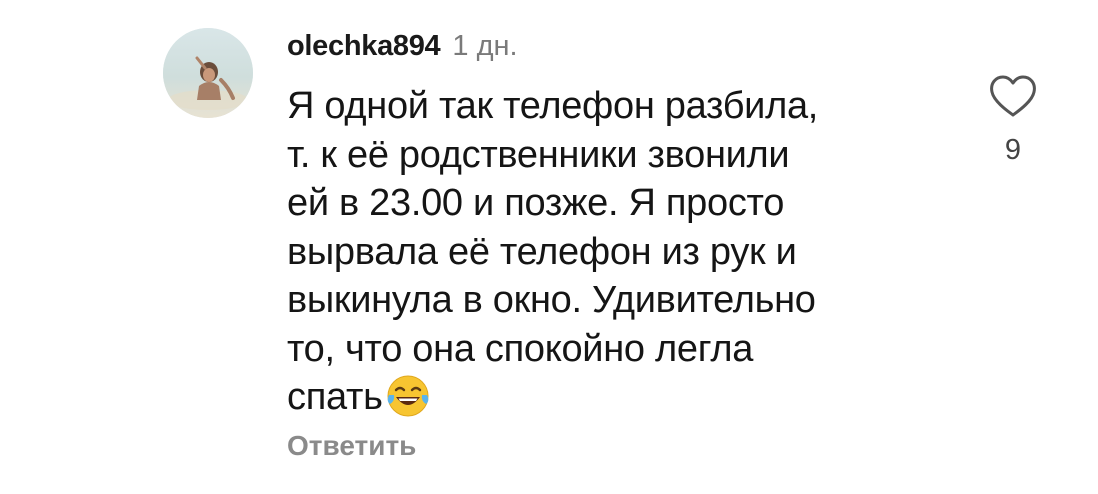 Image resolution: width=1098 pixels, height=494 pixels. I want to click on comment-text-line: спать, so click(335, 397).